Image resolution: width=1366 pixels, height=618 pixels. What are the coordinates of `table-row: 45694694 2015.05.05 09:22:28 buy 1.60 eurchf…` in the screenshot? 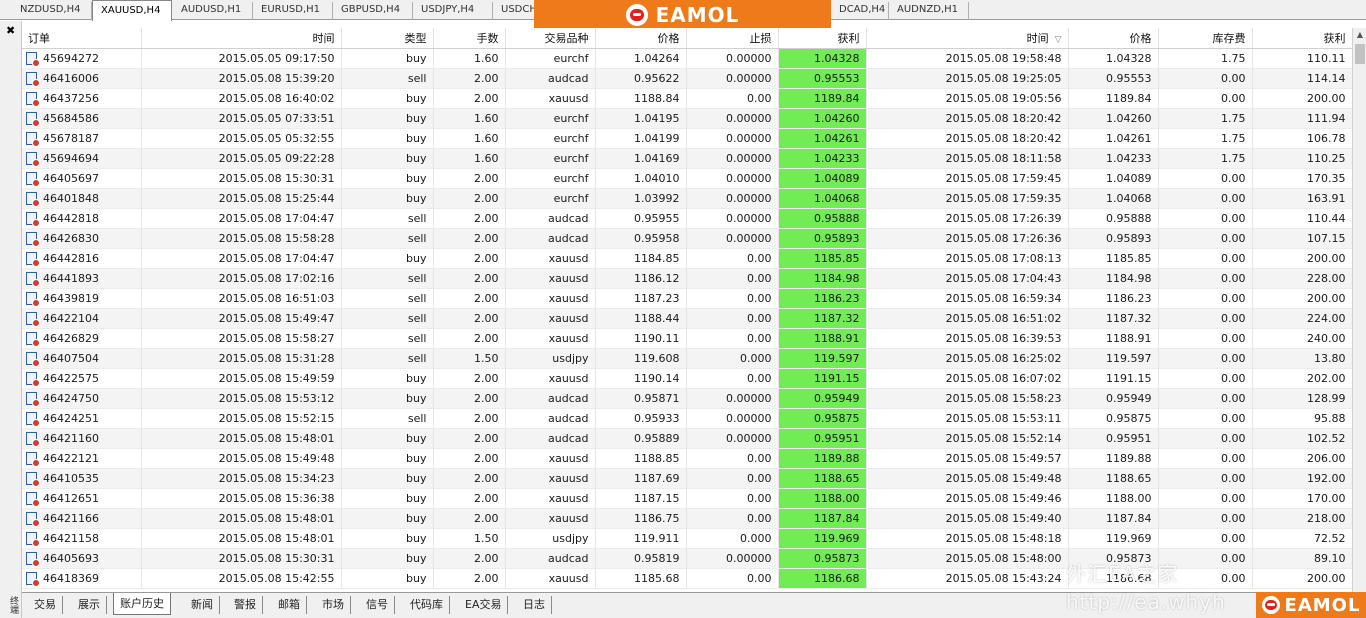 It's located at (687, 158).